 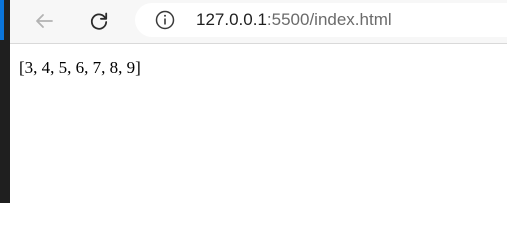 What do you see at coordinates (258, 43) in the screenshot?
I see `toolbar-divider` at bounding box center [258, 43].